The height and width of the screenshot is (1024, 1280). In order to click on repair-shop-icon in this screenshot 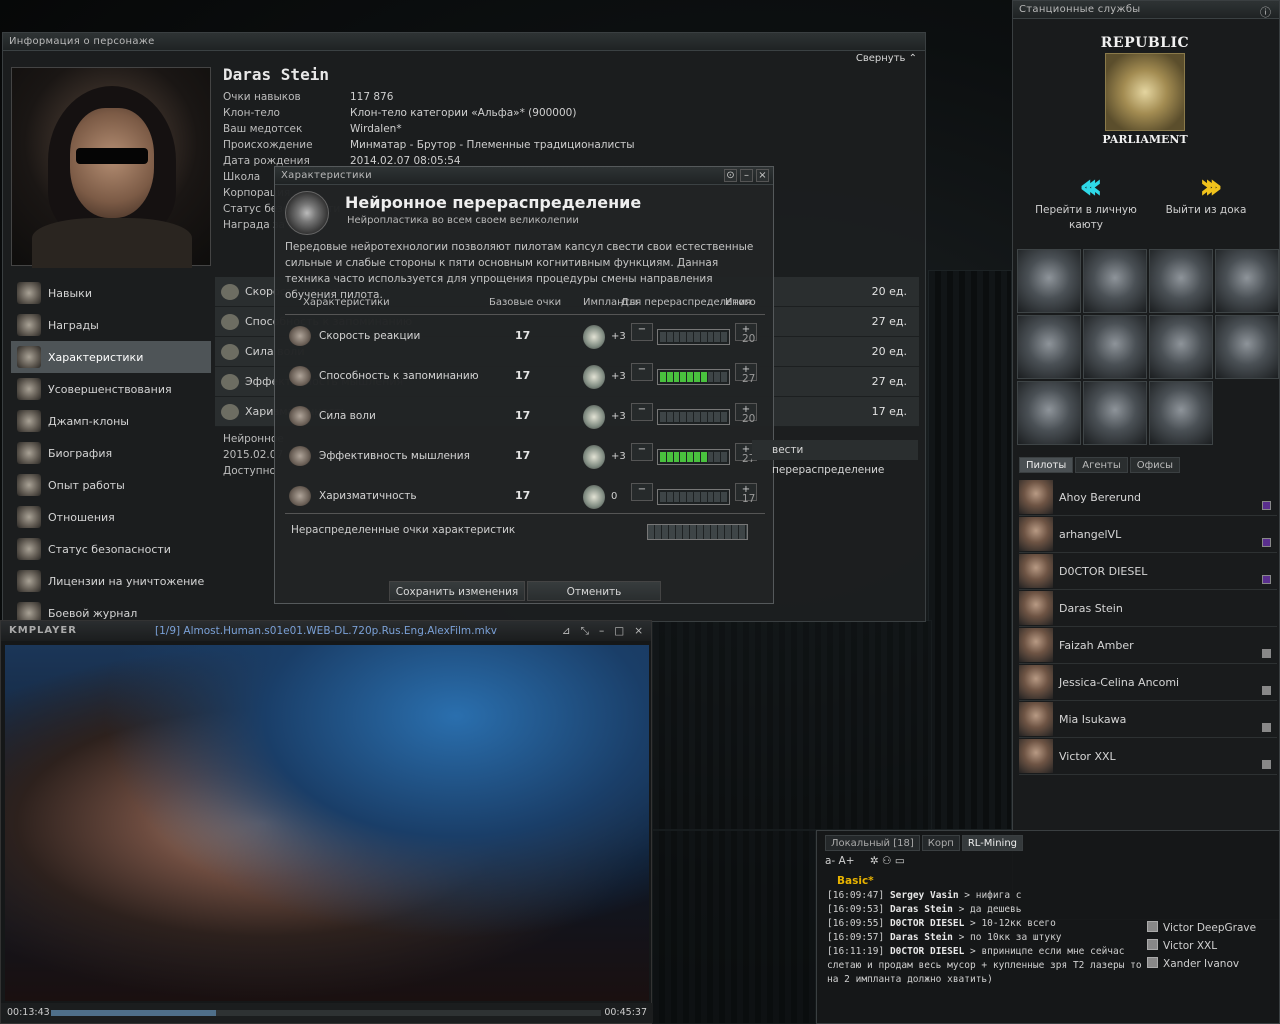, I will do `click(1247, 347)`.